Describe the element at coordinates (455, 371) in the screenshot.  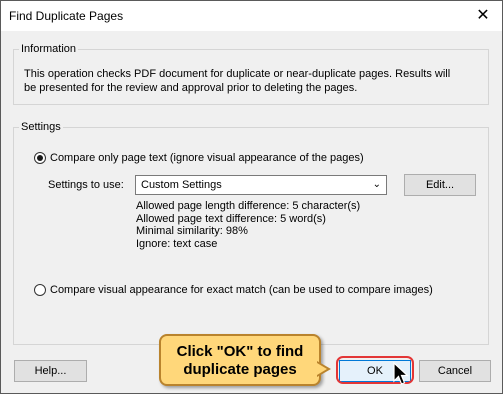
I see `cancel-button: Cancel` at that location.